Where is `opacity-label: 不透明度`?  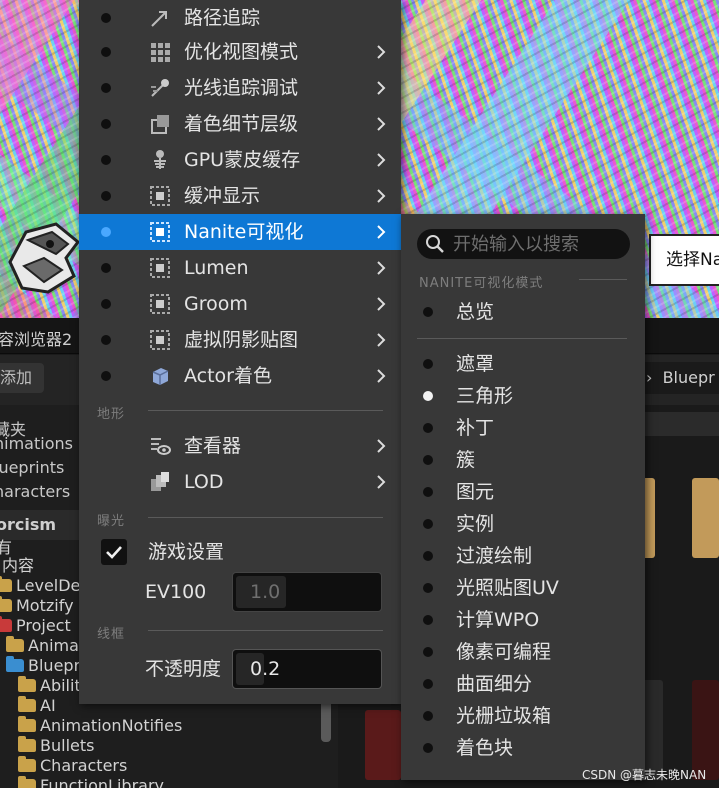 opacity-label: 不透明度 is located at coordinates (183, 669).